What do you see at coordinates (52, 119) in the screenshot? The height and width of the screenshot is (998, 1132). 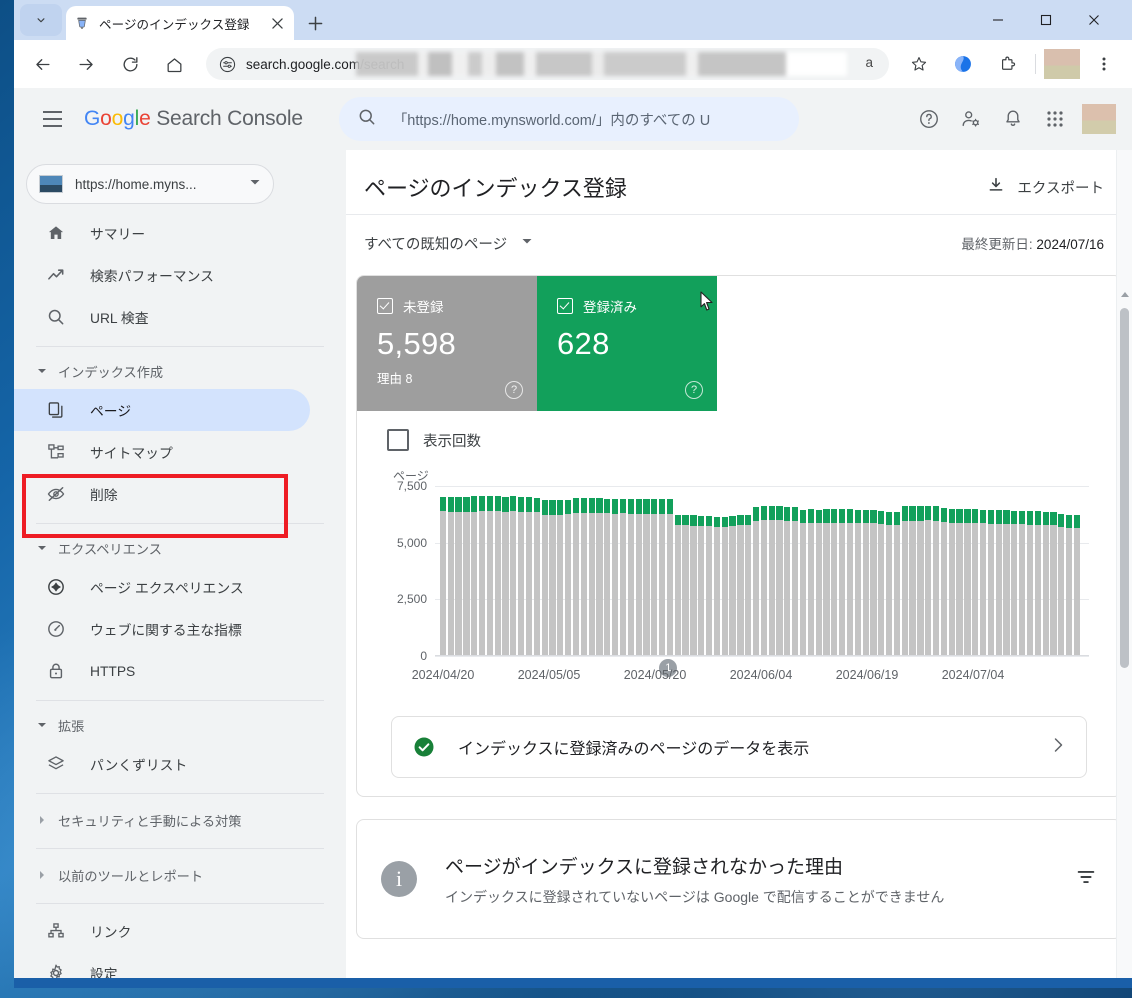 I see `menu-hamburger-icon` at bounding box center [52, 119].